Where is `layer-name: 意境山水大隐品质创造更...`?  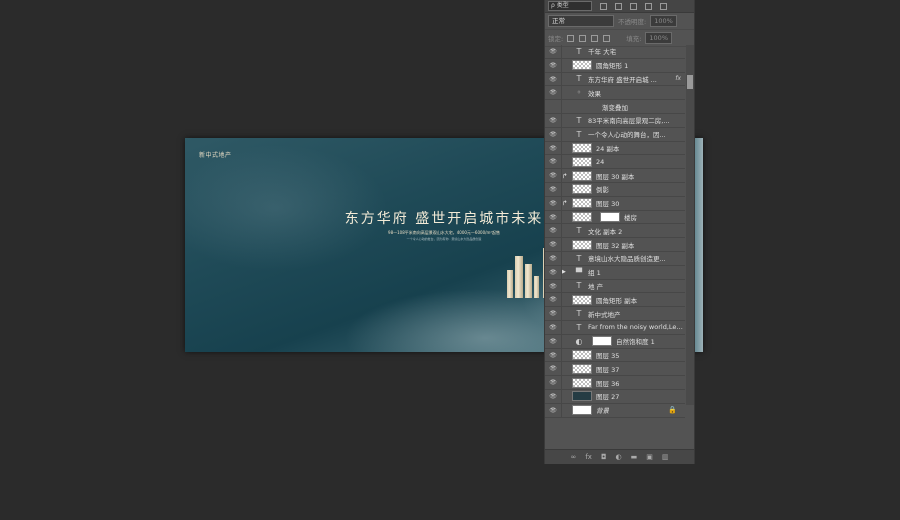 layer-name: 意境山水大隐品质创造更... is located at coordinates (627, 259).